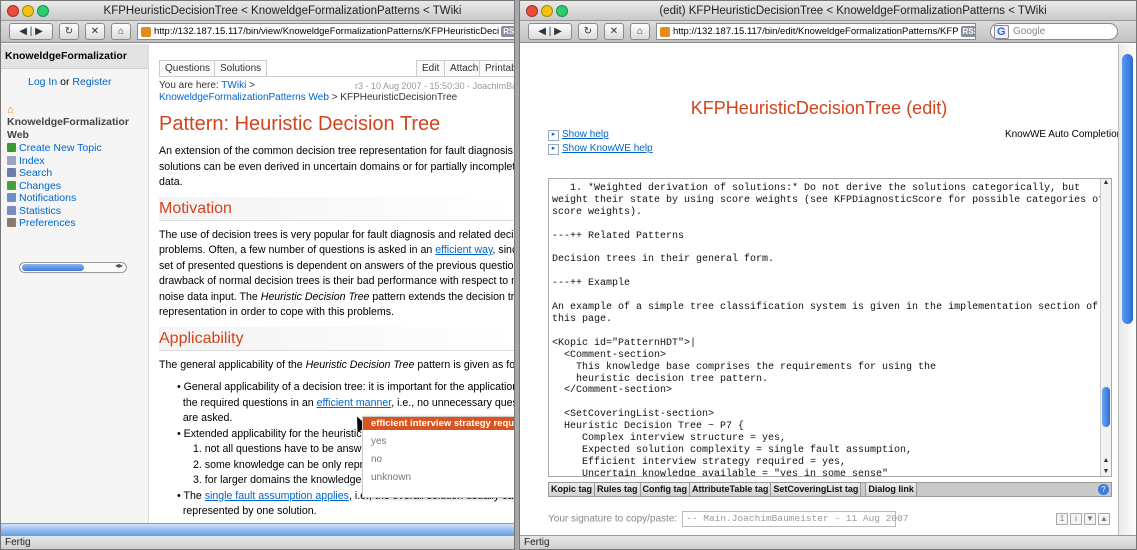 This screenshot has height=550, width=1137. I want to click on show-help-link: Show help, so click(578, 135).